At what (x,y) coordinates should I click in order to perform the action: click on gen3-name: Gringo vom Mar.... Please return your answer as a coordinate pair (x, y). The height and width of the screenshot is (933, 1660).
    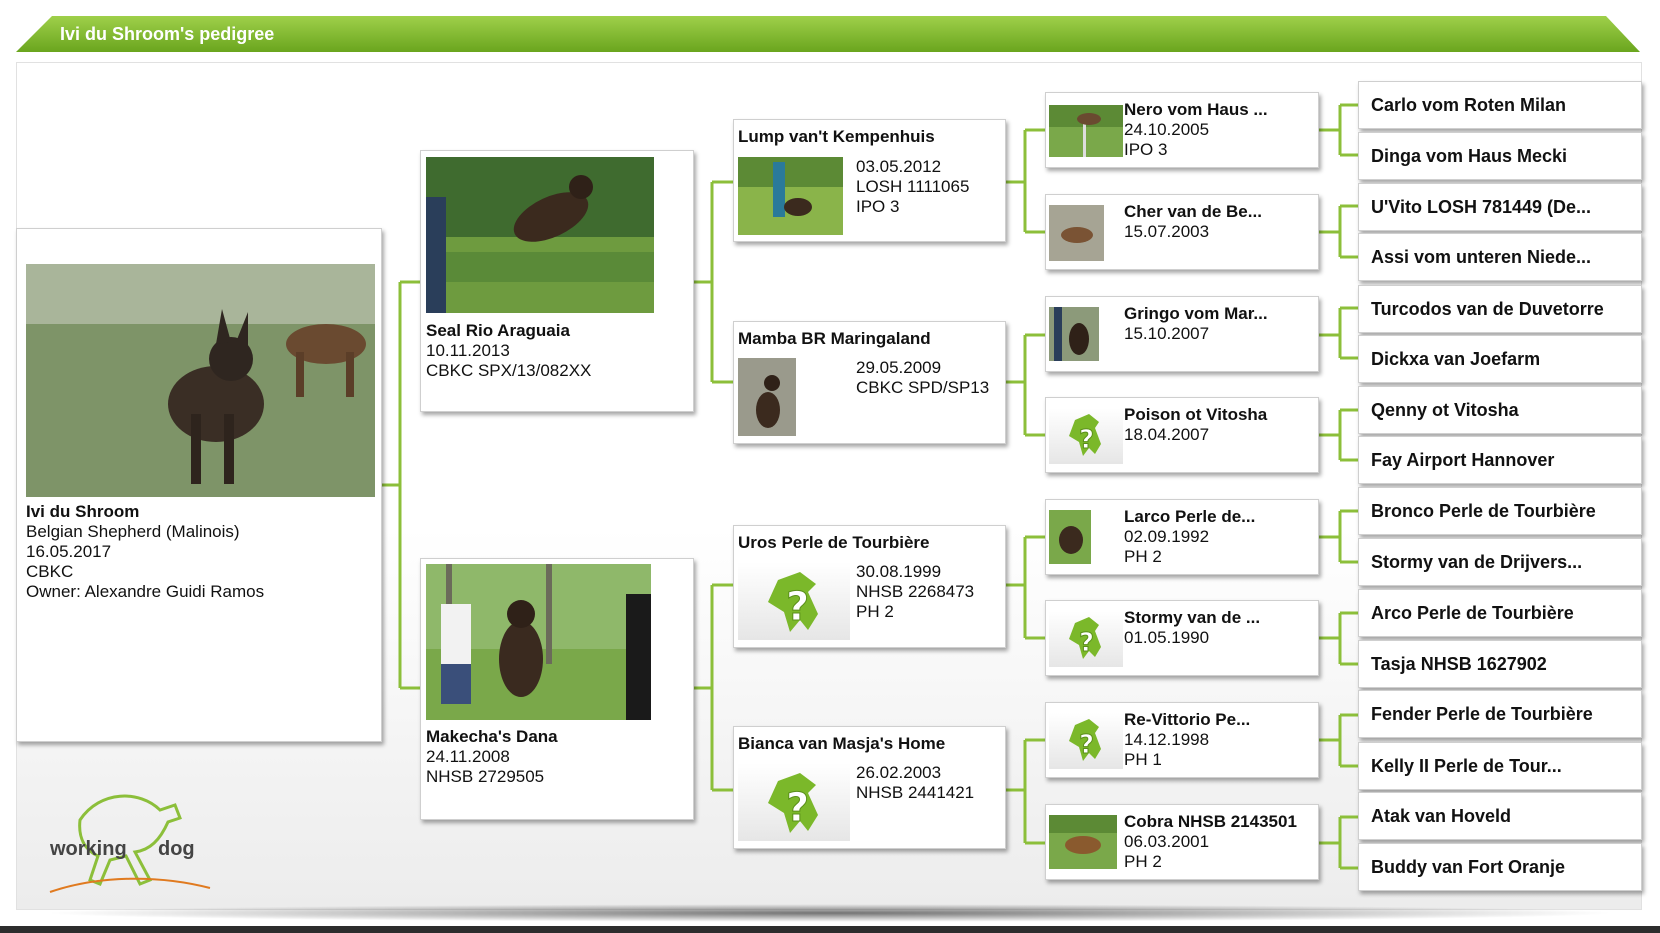
    Looking at the image, I should click on (1196, 313).